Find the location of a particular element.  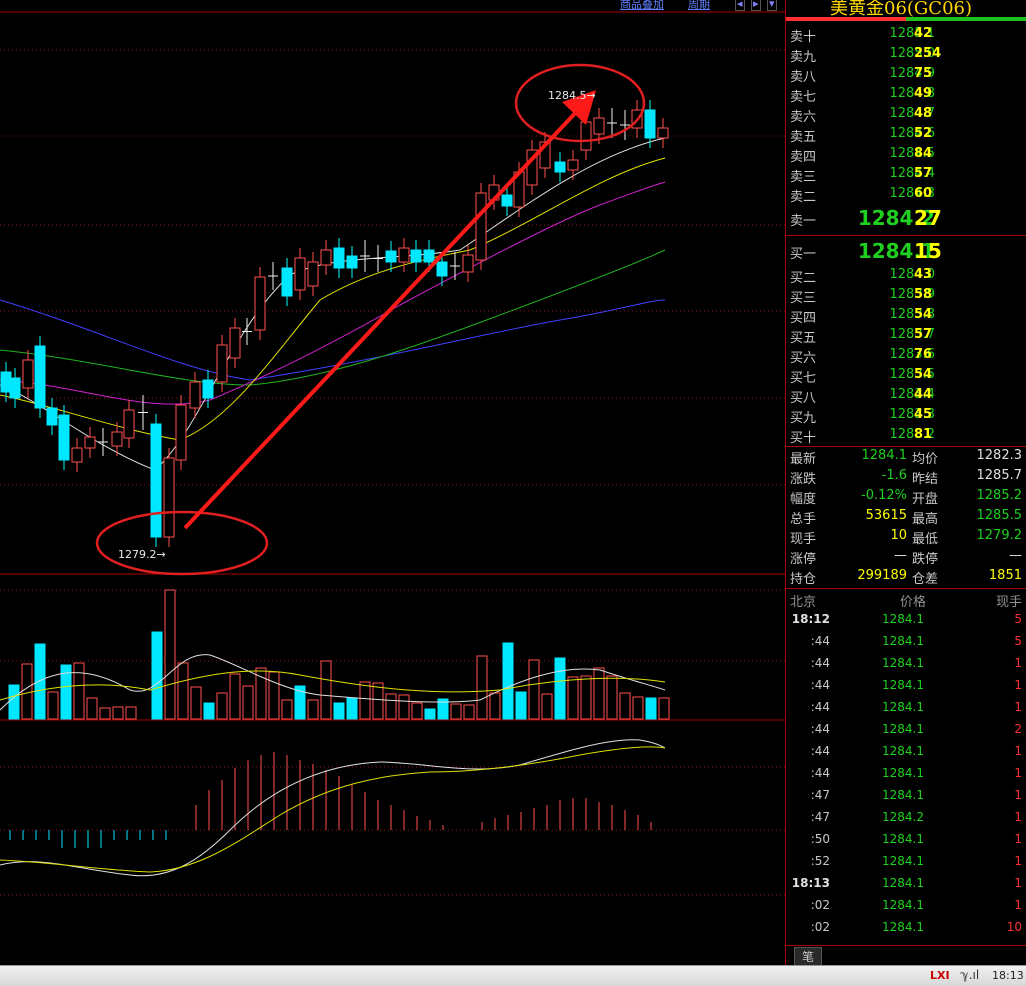

tick-row: :02 1284.1 1 is located at coordinates (906, 906).